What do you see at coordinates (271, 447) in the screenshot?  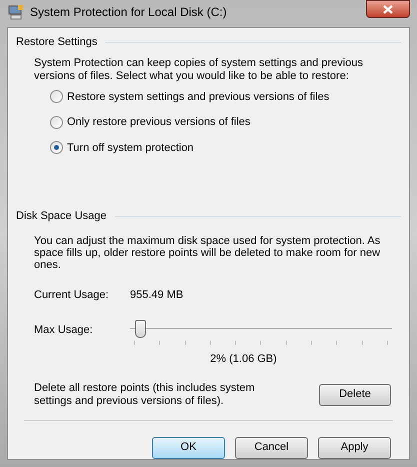 I see `dialog-button: Cancel` at bounding box center [271, 447].